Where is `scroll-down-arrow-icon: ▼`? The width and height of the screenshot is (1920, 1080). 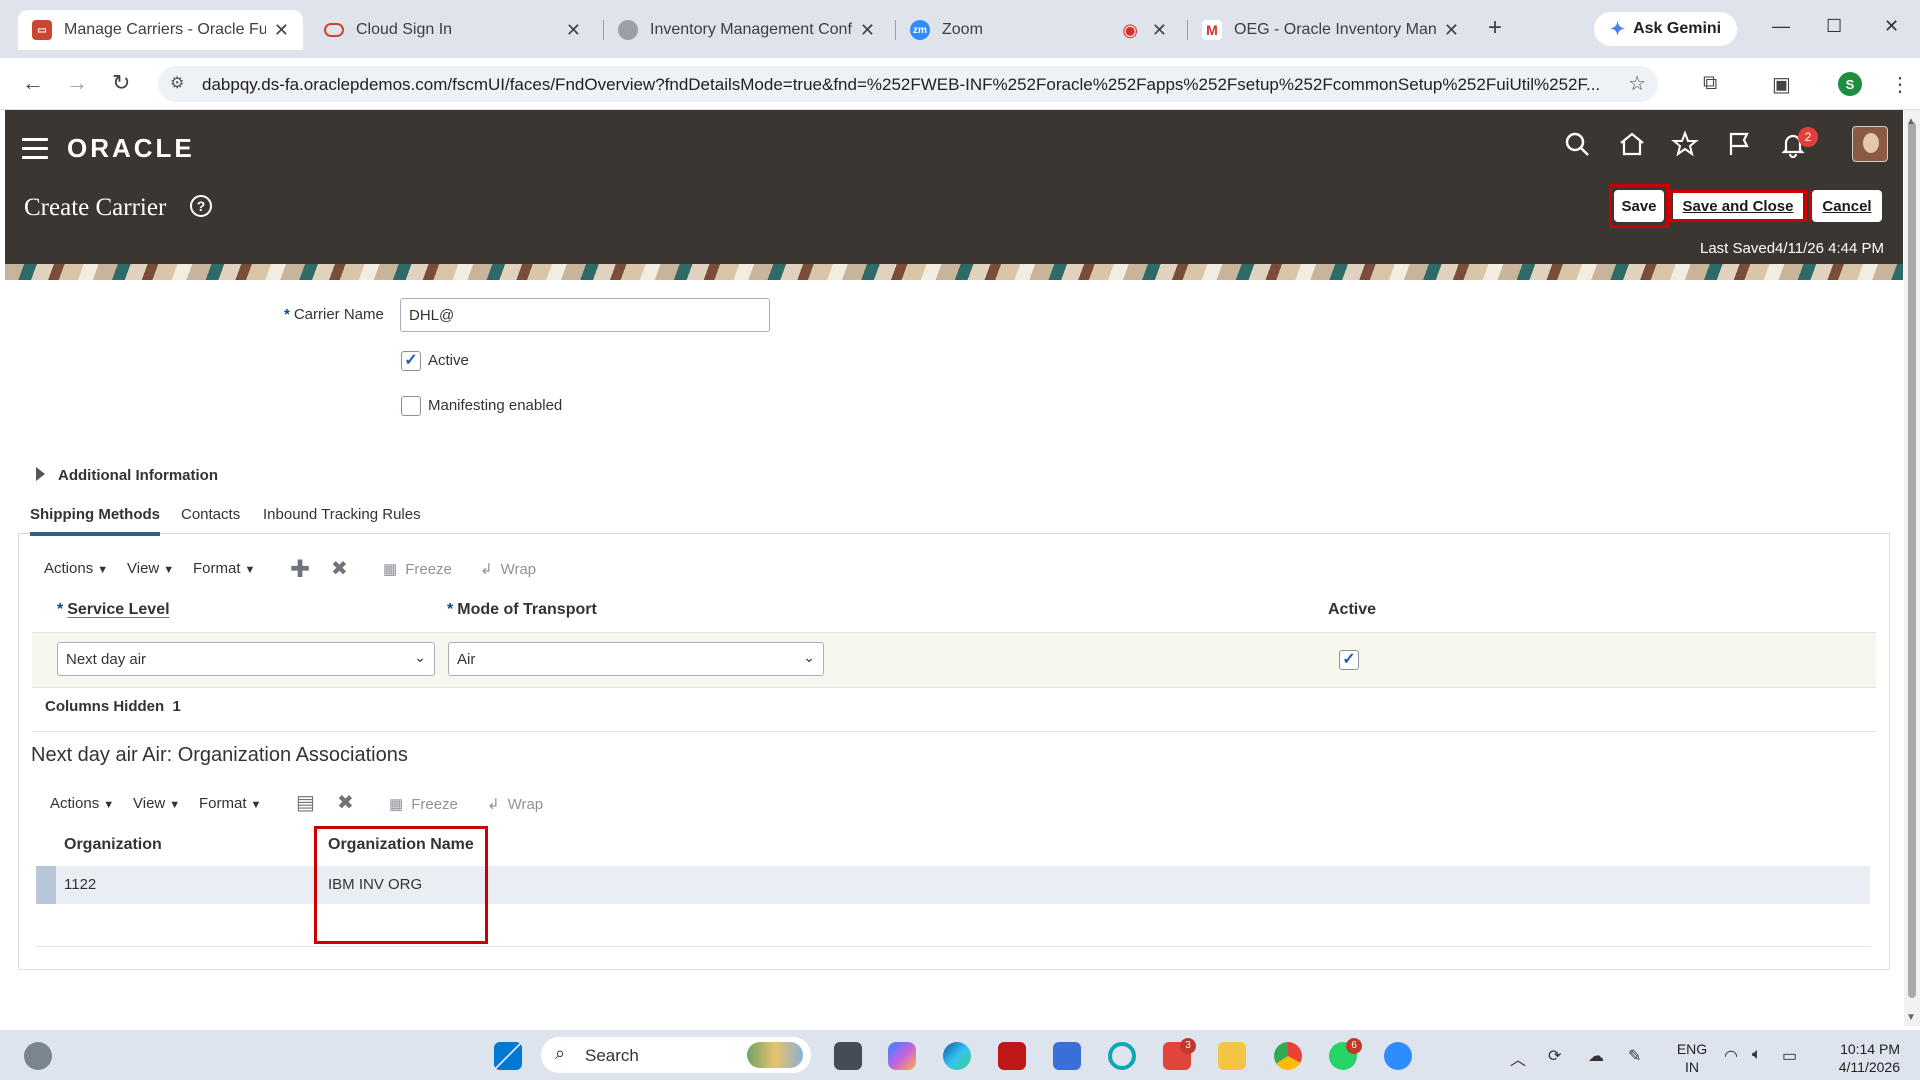
scroll-down-arrow-icon: ▼ is located at coordinates (1911, 1017).